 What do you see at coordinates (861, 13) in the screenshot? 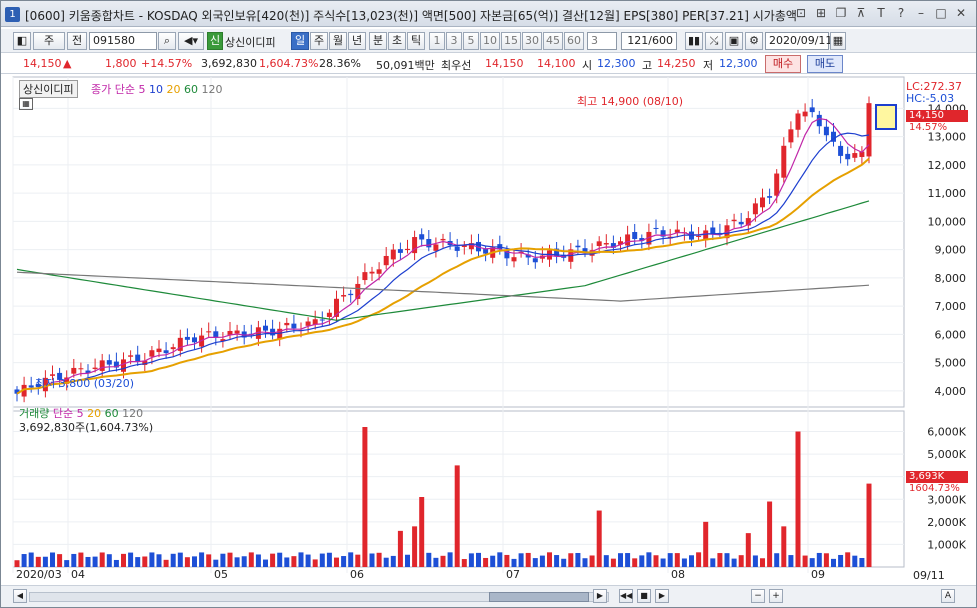
I see `pin-icon: ⊼` at bounding box center [861, 13].